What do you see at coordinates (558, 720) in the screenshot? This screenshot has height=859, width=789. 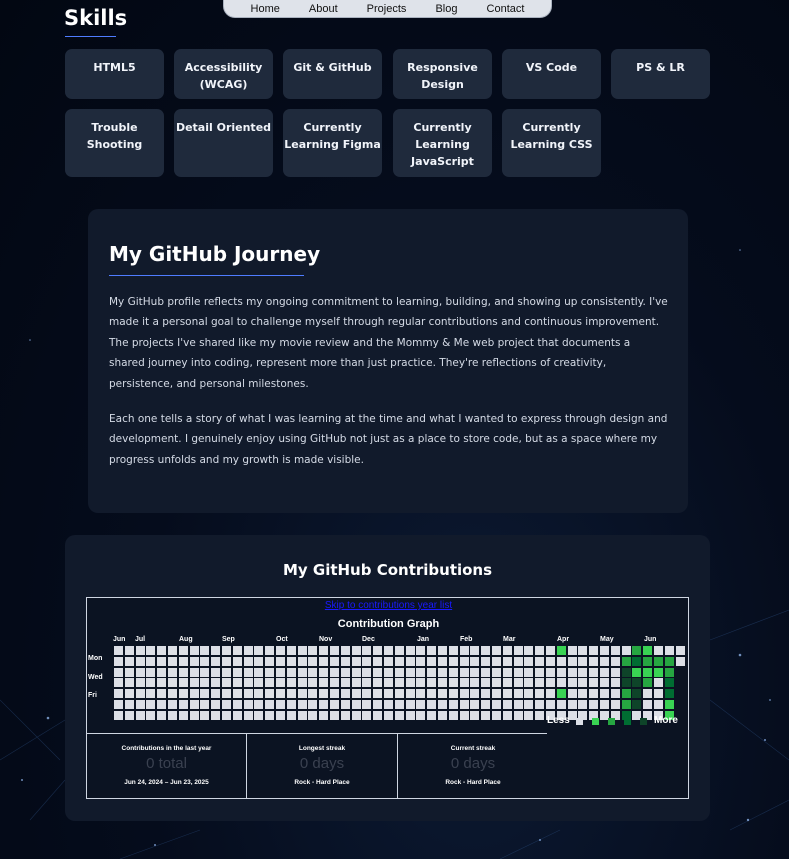 I see `legend-less: Less` at bounding box center [558, 720].